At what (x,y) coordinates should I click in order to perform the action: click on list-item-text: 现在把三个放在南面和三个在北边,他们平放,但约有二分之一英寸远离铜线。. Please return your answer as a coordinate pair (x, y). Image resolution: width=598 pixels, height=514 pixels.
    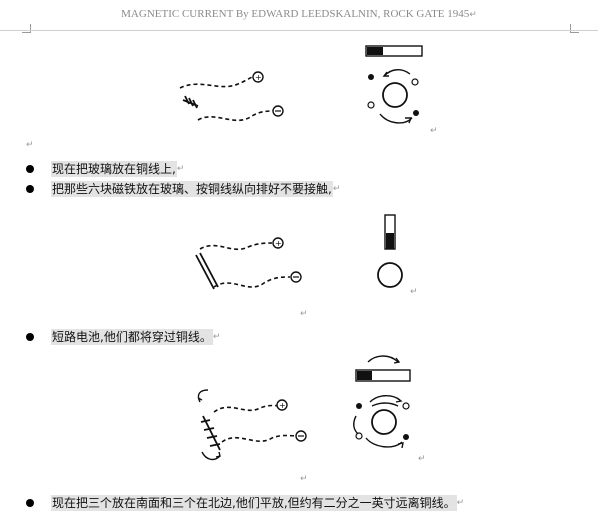
    Looking at the image, I should click on (254, 503).